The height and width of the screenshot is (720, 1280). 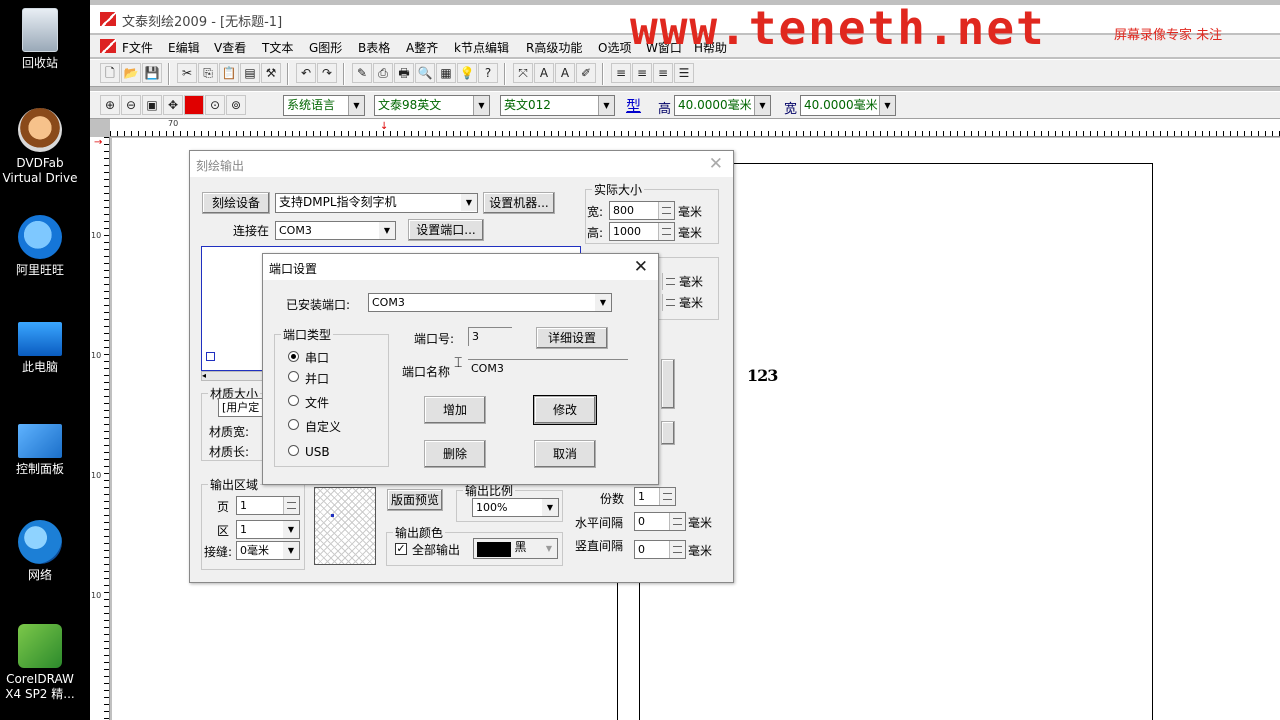 I want to click on v-spacing-input: 0, so click(x=660, y=549).